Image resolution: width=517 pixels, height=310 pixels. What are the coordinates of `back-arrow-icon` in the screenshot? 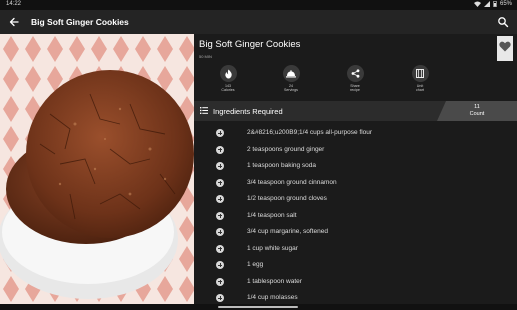 It's located at (14, 22).